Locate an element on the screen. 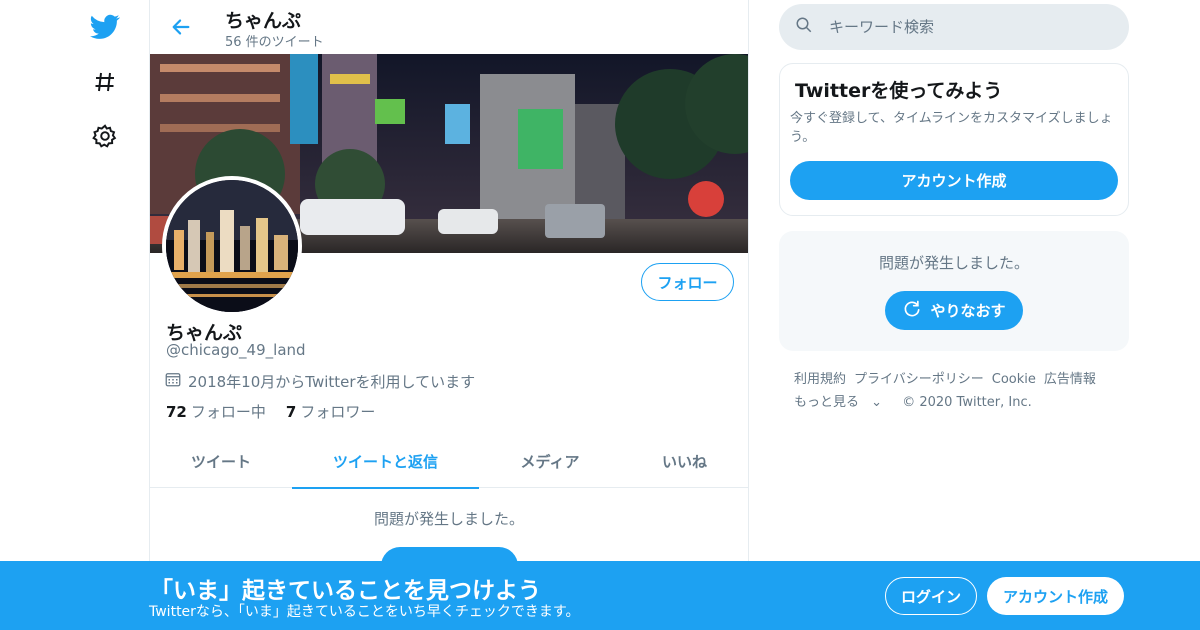 The width and height of the screenshot is (1200, 630). joined-date: 2018年10月からTwitterを利用しています is located at coordinates (319, 381).